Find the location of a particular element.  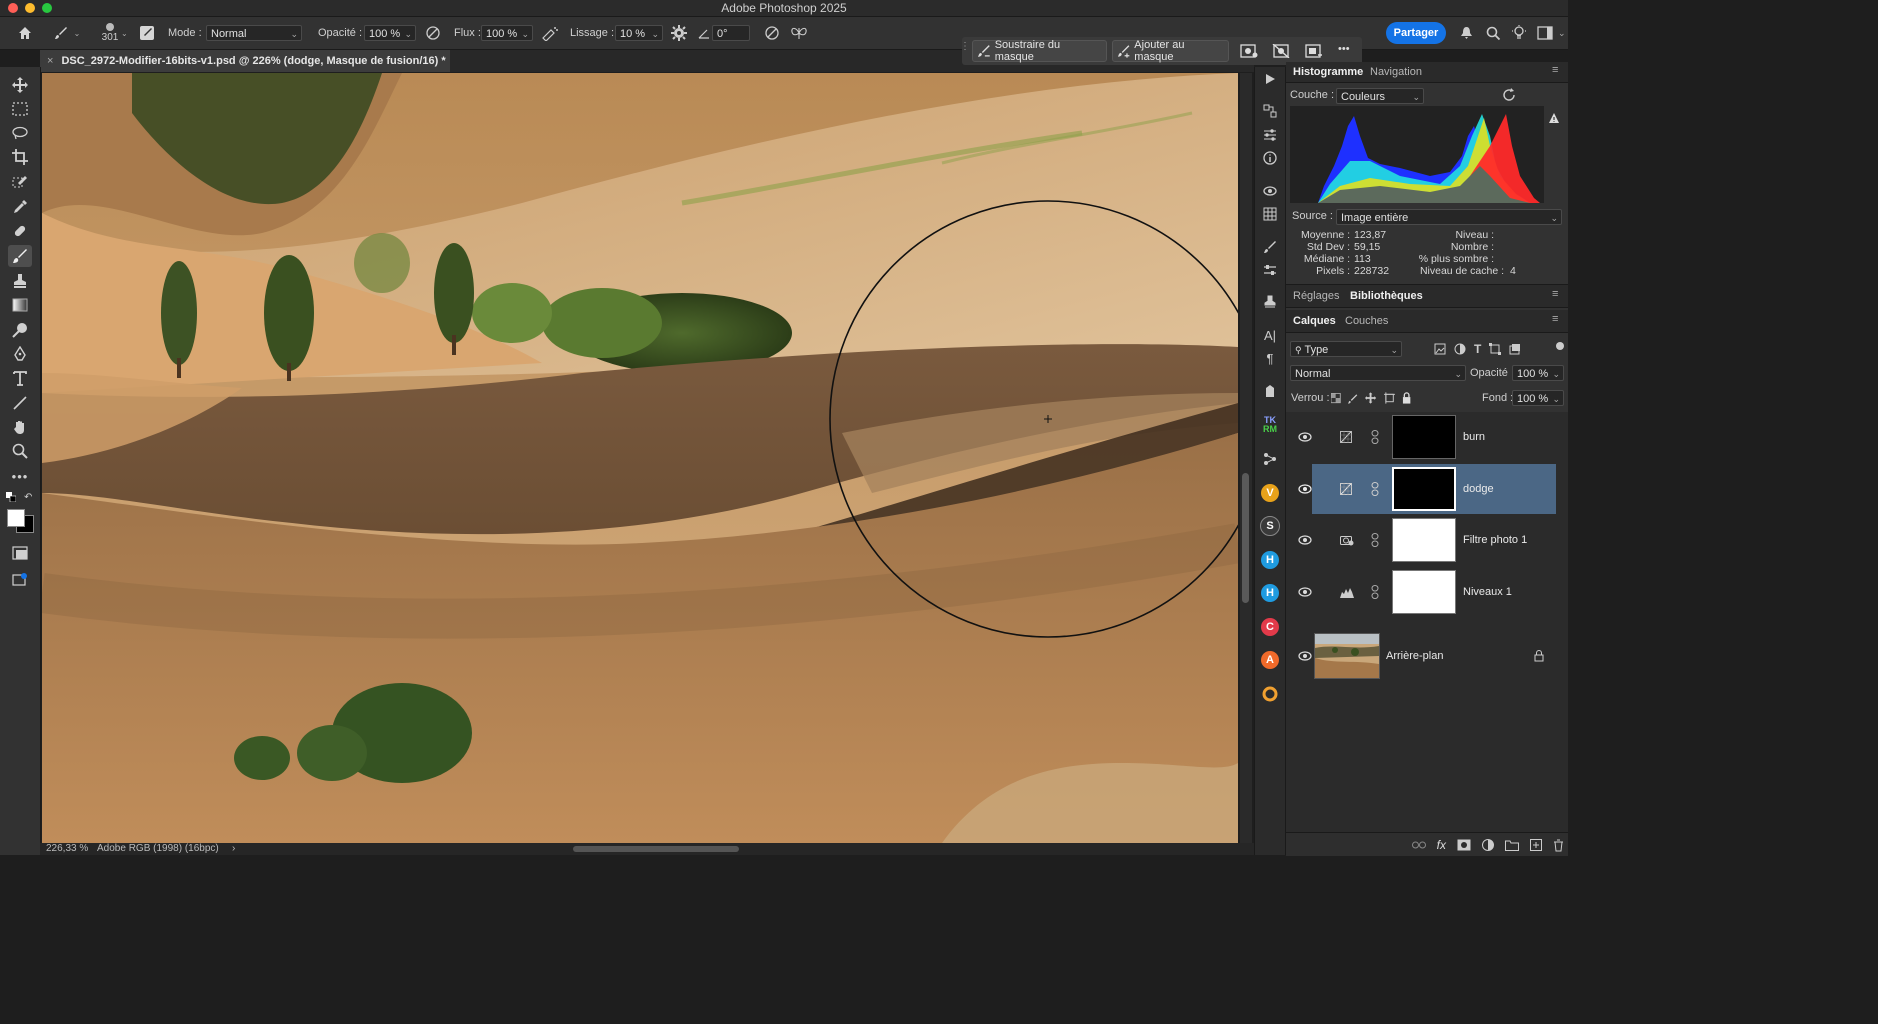

crop-tool-icon is located at coordinates (20, 157).